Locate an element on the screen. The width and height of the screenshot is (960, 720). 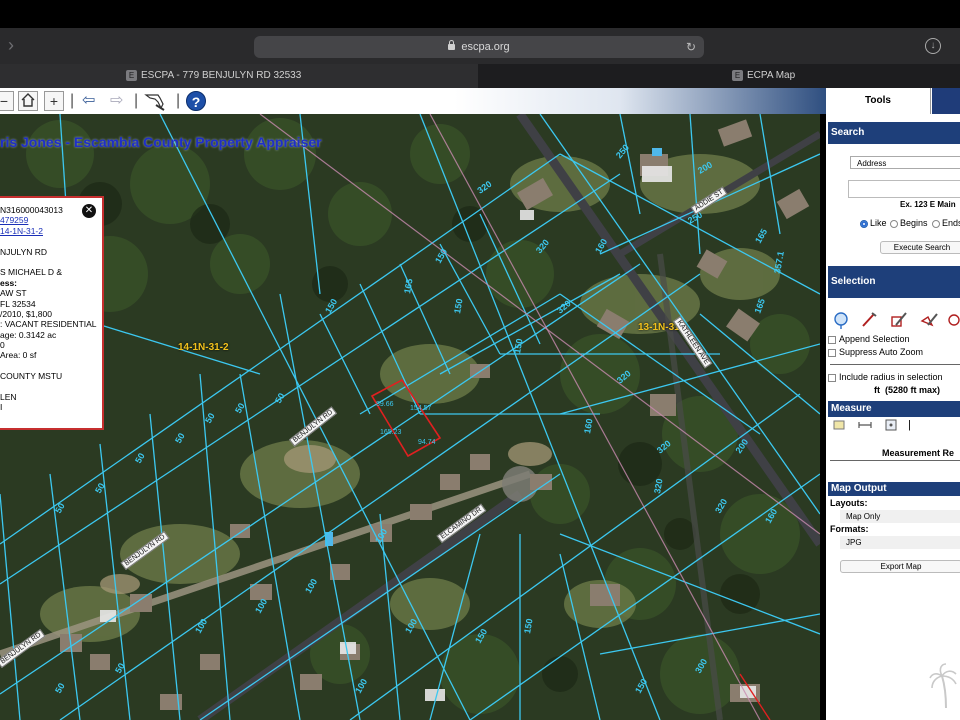
popup-line: I is located at coordinates (1, 407).